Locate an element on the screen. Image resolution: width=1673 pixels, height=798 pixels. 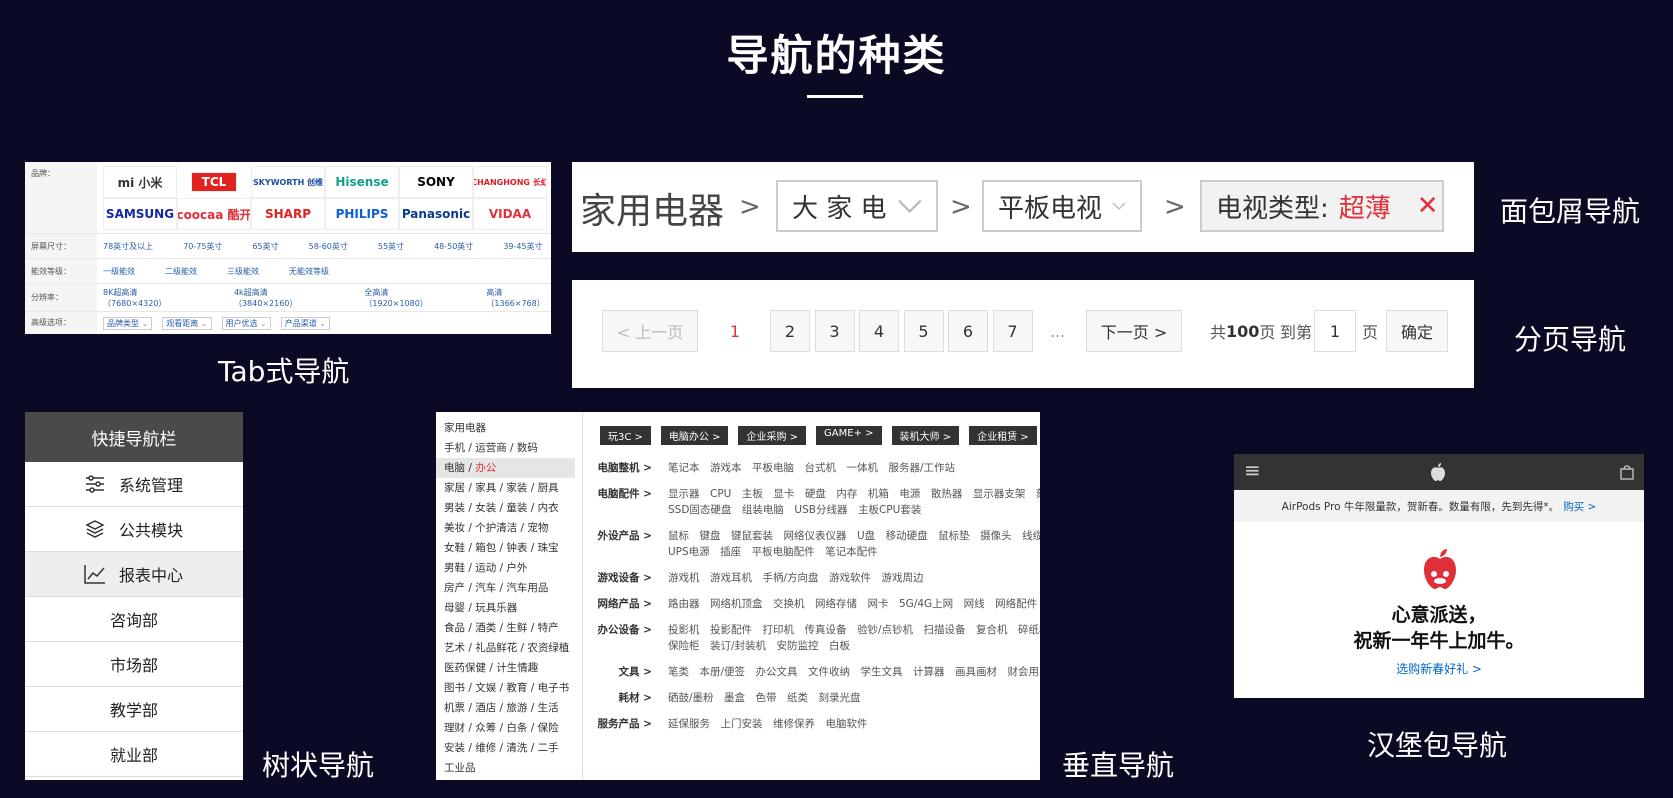
hamburger-menu-icon: ≡ is located at coordinates (1252, 470).